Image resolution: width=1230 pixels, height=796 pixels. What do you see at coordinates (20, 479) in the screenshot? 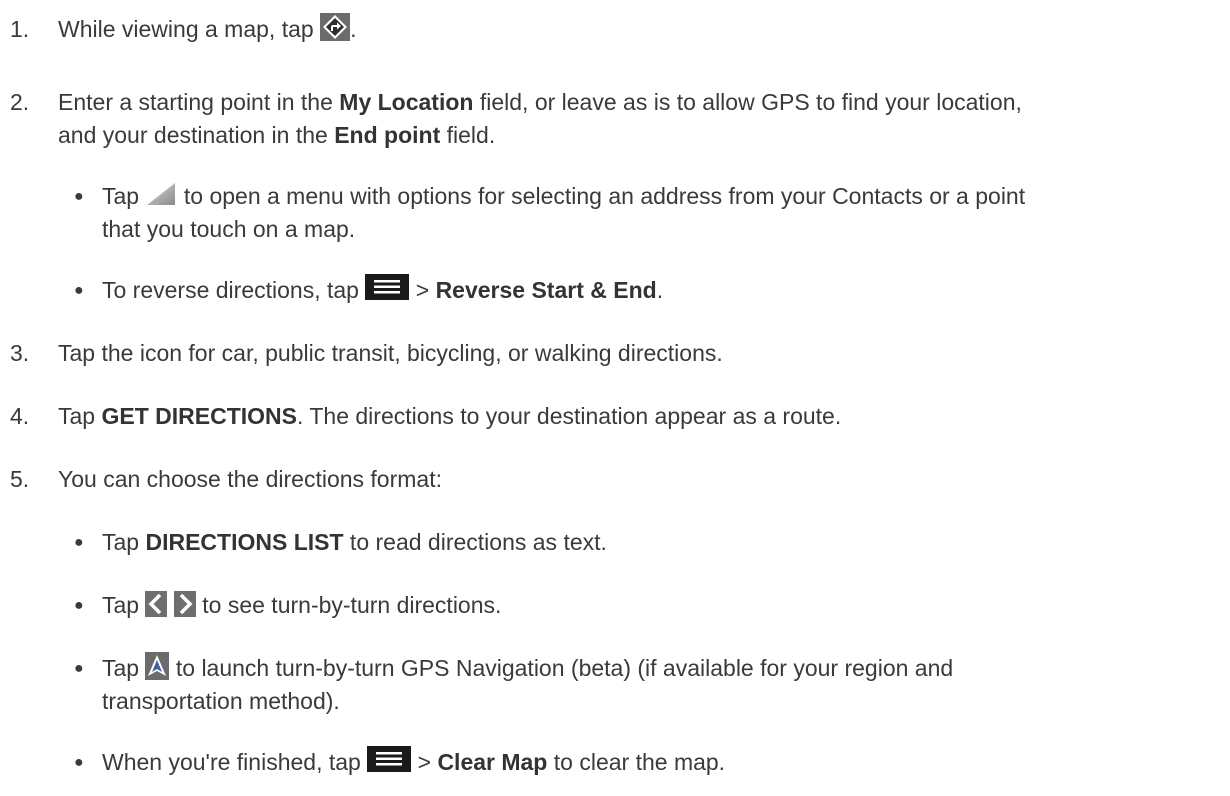
I see `step-number: 5.` at bounding box center [20, 479].